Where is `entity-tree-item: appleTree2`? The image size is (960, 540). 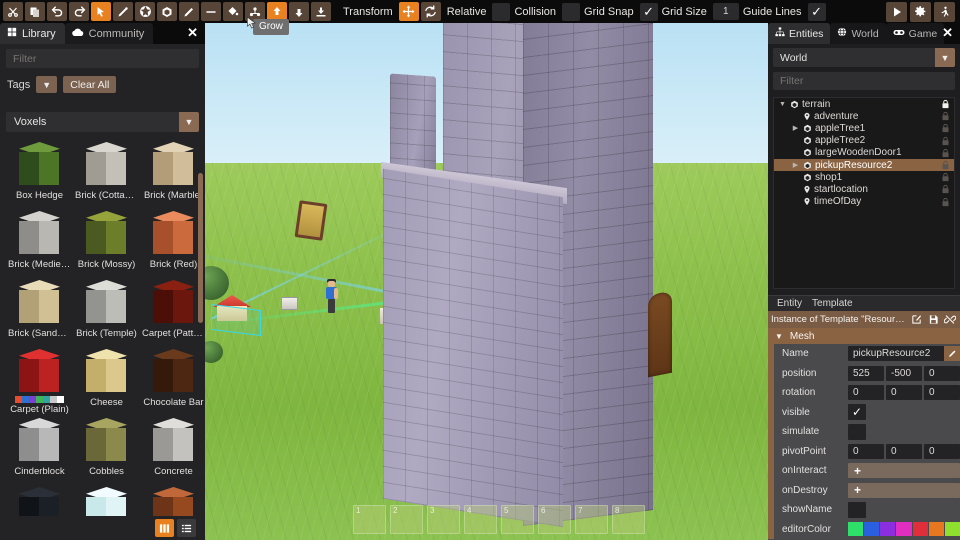 entity-tree-item: appleTree2 is located at coordinates (864, 141).